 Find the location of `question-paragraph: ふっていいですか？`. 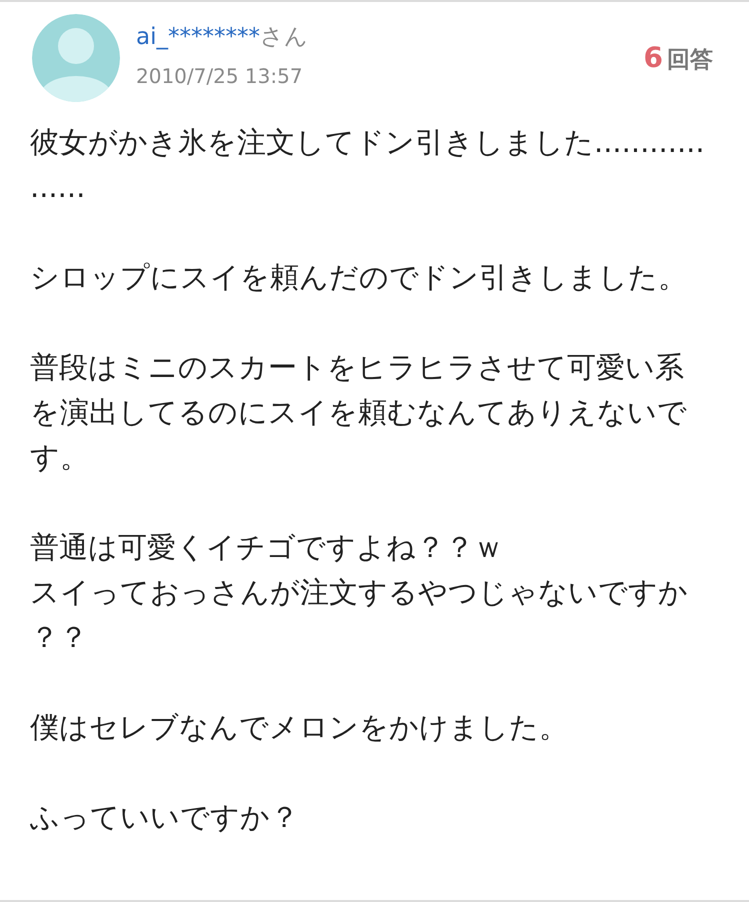

question-paragraph: ふっていいですか？ is located at coordinates (165, 817).